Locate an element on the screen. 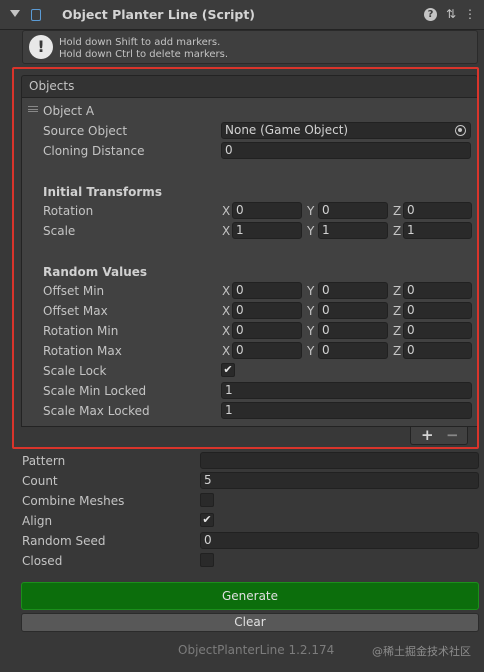  watermark-text: @稀土掘金技术社区 is located at coordinates (421, 651).